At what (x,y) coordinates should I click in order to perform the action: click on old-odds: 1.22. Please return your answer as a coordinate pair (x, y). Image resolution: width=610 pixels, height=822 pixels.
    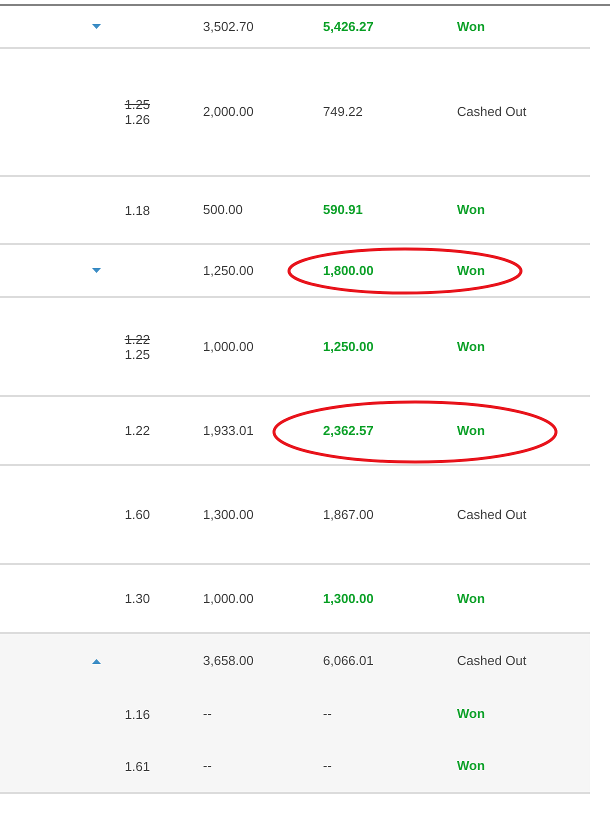
    Looking at the image, I should click on (137, 339).